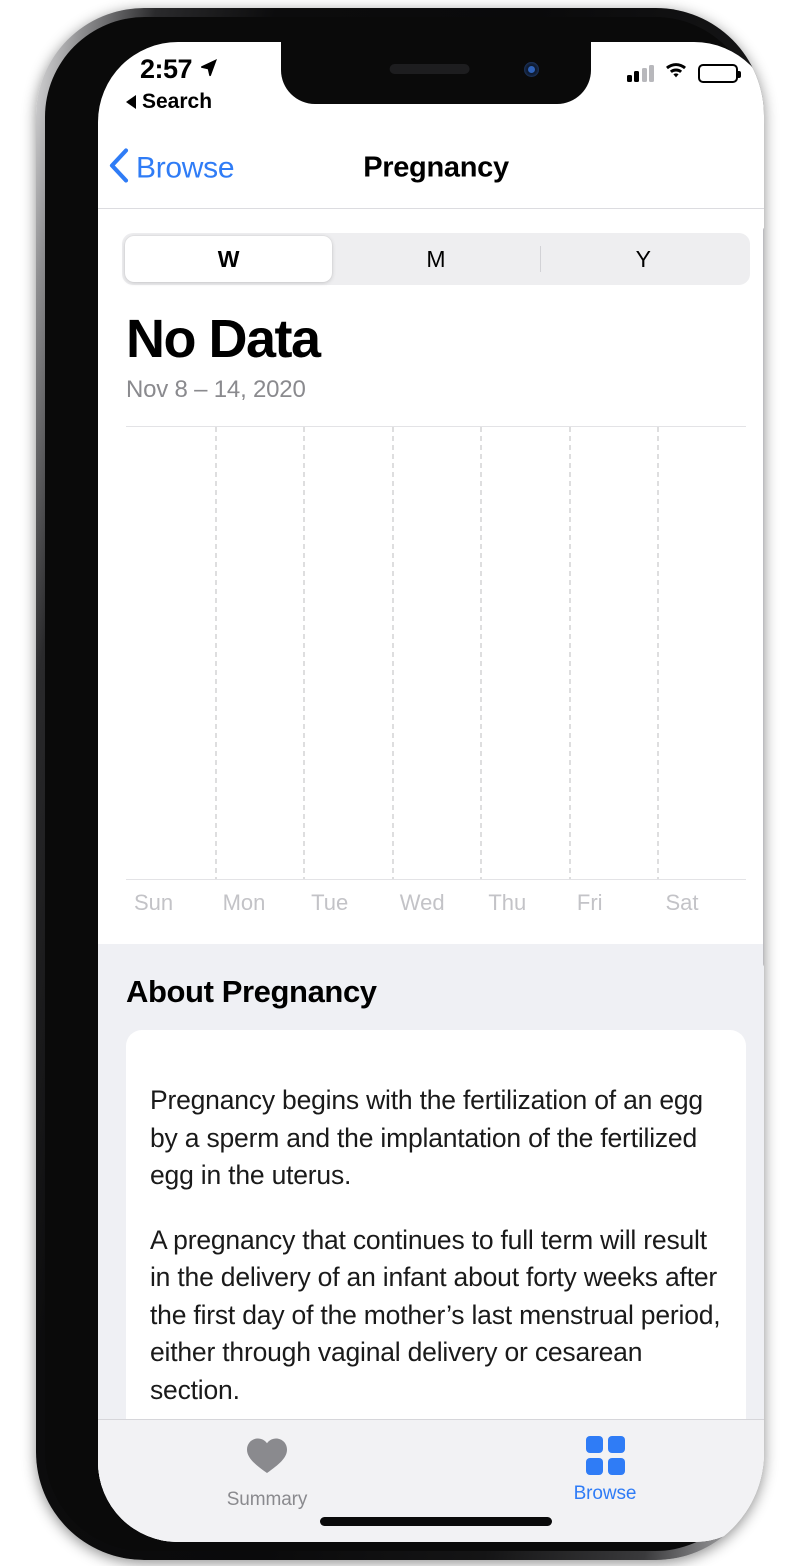 This screenshot has height=1566, width=800. Describe the element at coordinates (170, 653) in the screenshot. I see `chart-column-sun` at that location.